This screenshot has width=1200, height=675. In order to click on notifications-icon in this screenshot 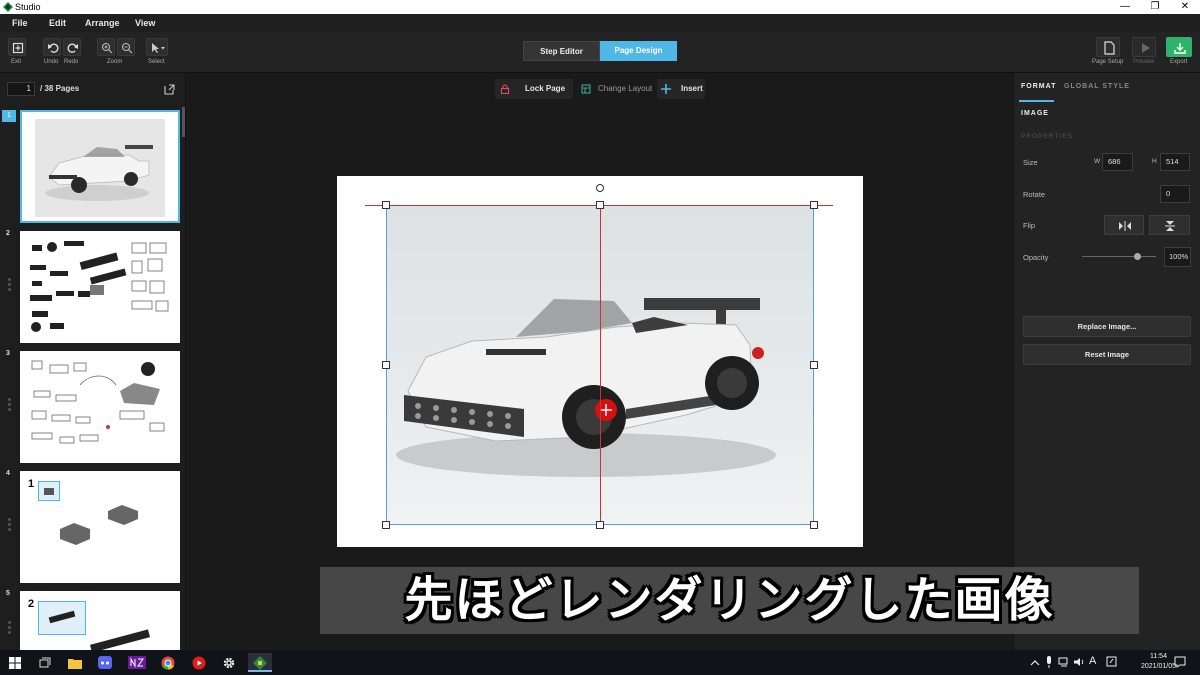, I will do `click(1180, 662)`.